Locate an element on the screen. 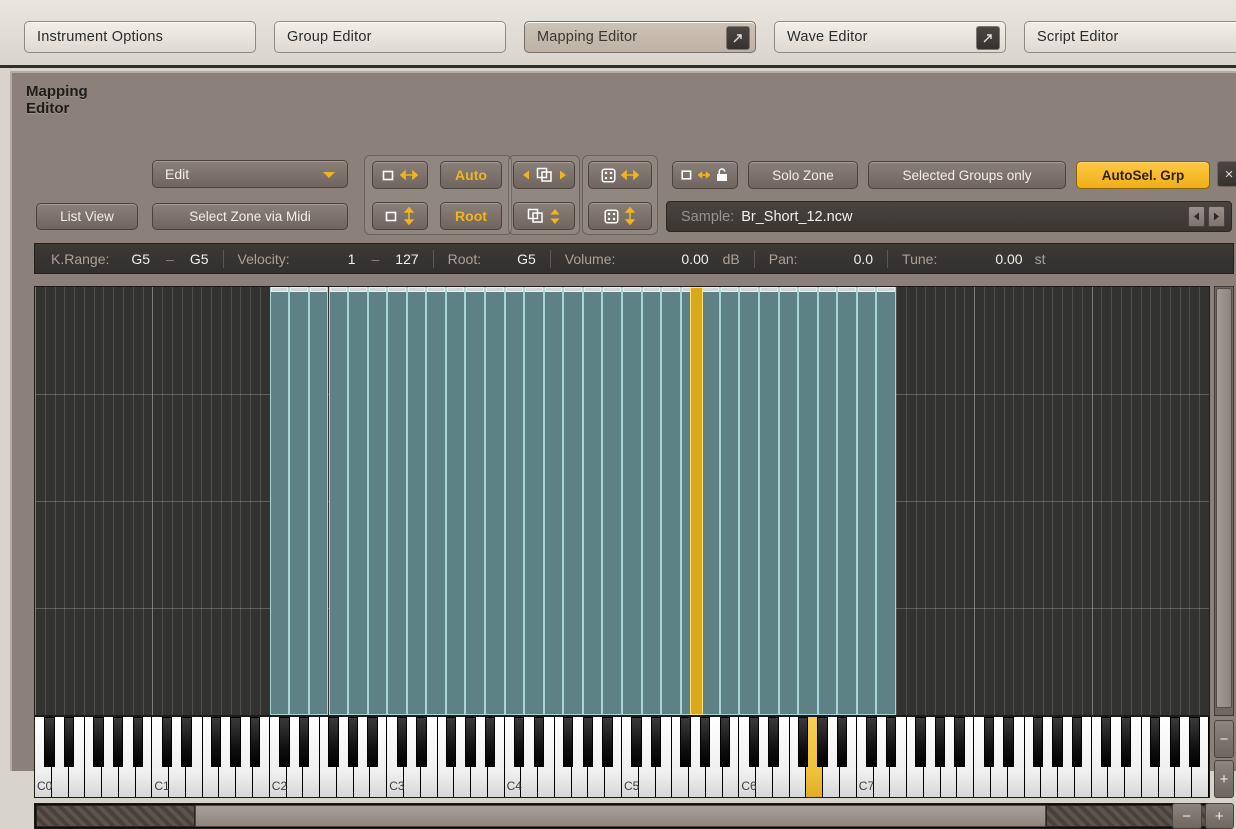 This screenshot has width=1236, height=829. root-field: Root: G5 is located at coordinates (492, 259).